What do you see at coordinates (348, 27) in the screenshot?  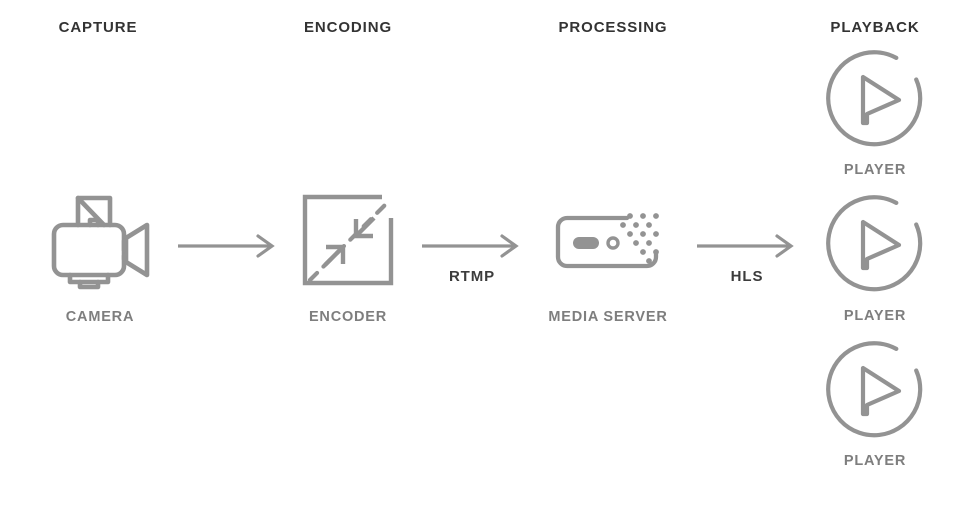 I see `column-header-encoding: ENCODING` at bounding box center [348, 27].